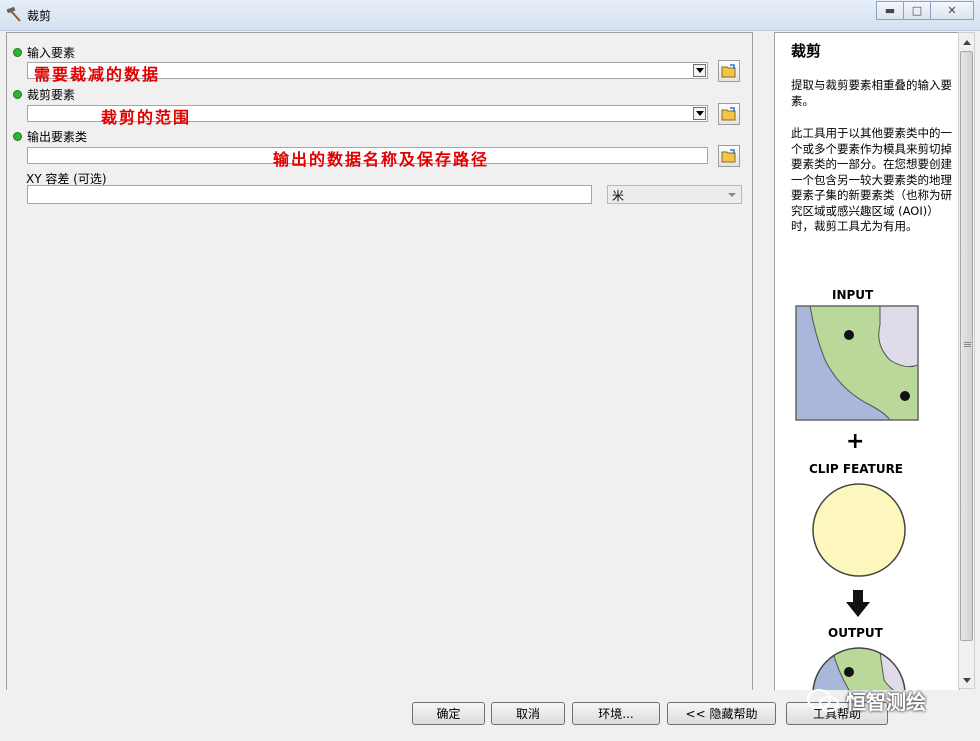  I want to click on output-features-diagram, so click(859, 668).